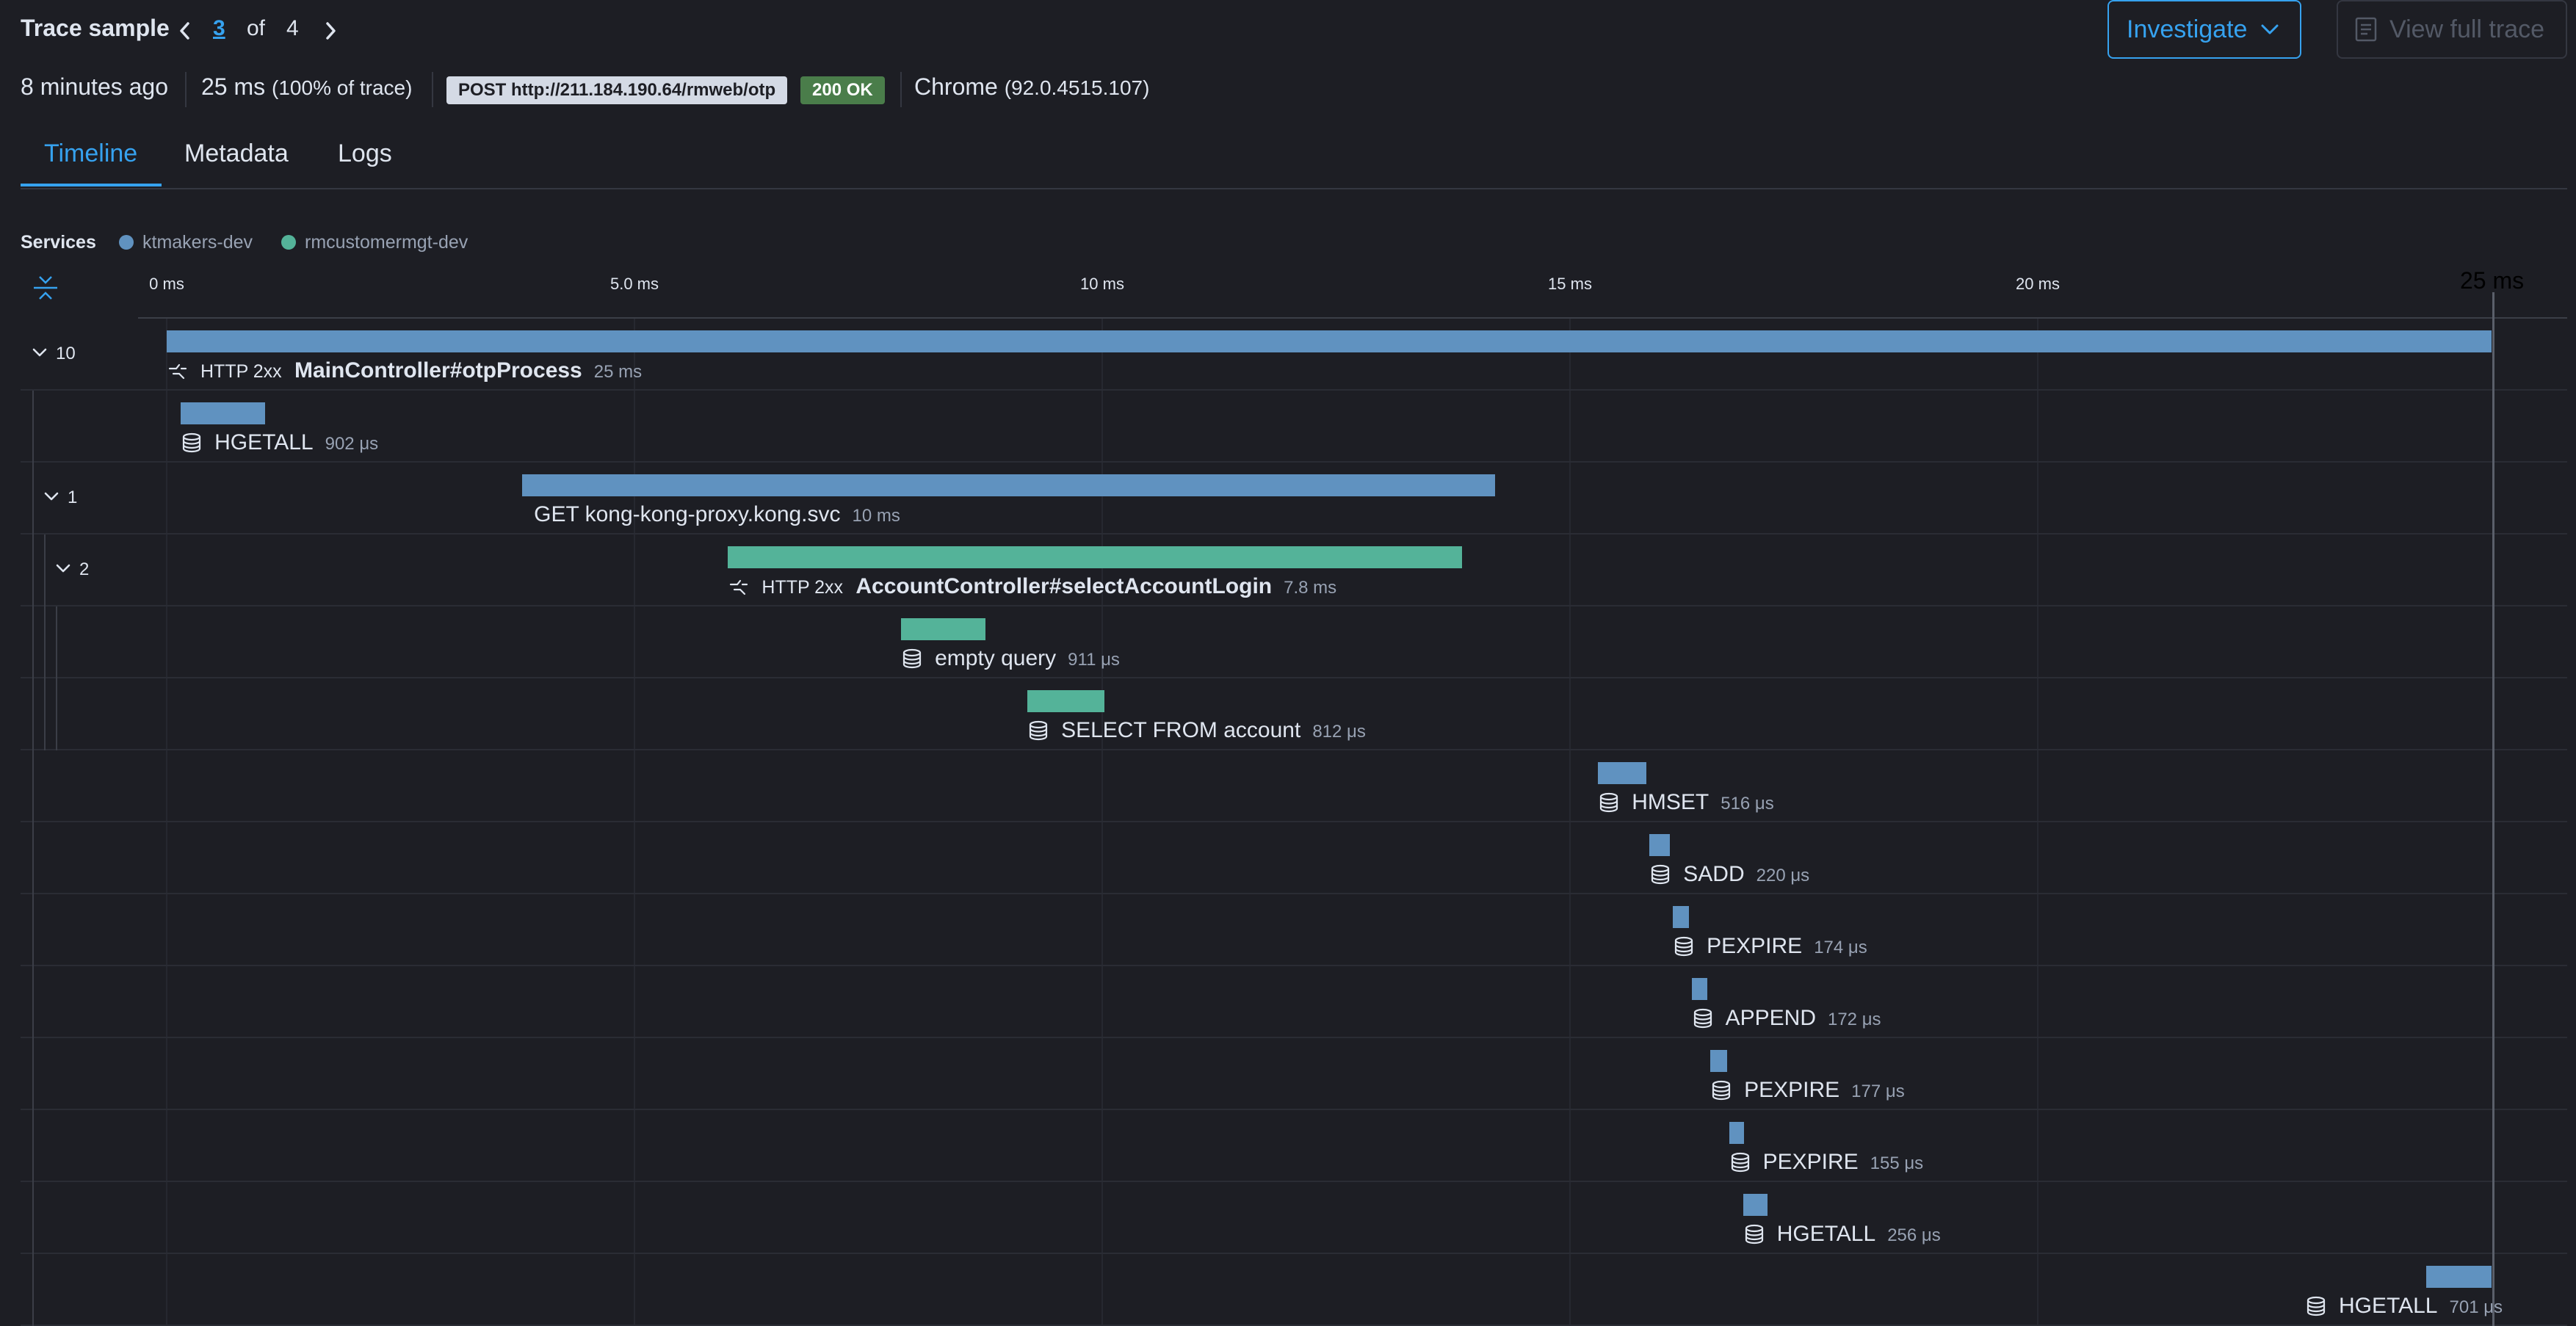 The image size is (2576, 1326). I want to click on span-duration: 25 ms, so click(618, 372).